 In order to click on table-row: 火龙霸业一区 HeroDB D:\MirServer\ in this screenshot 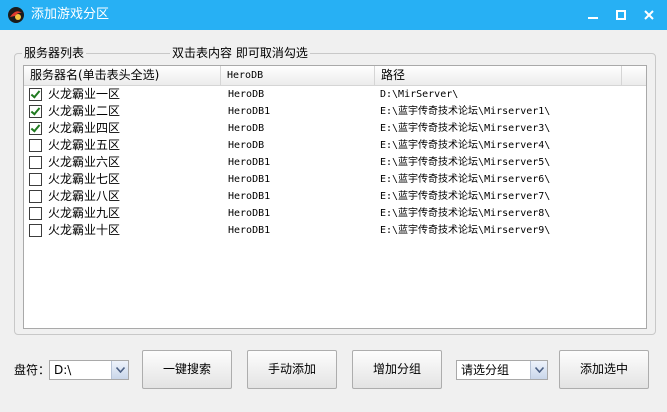, I will do `click(335, 94)`.